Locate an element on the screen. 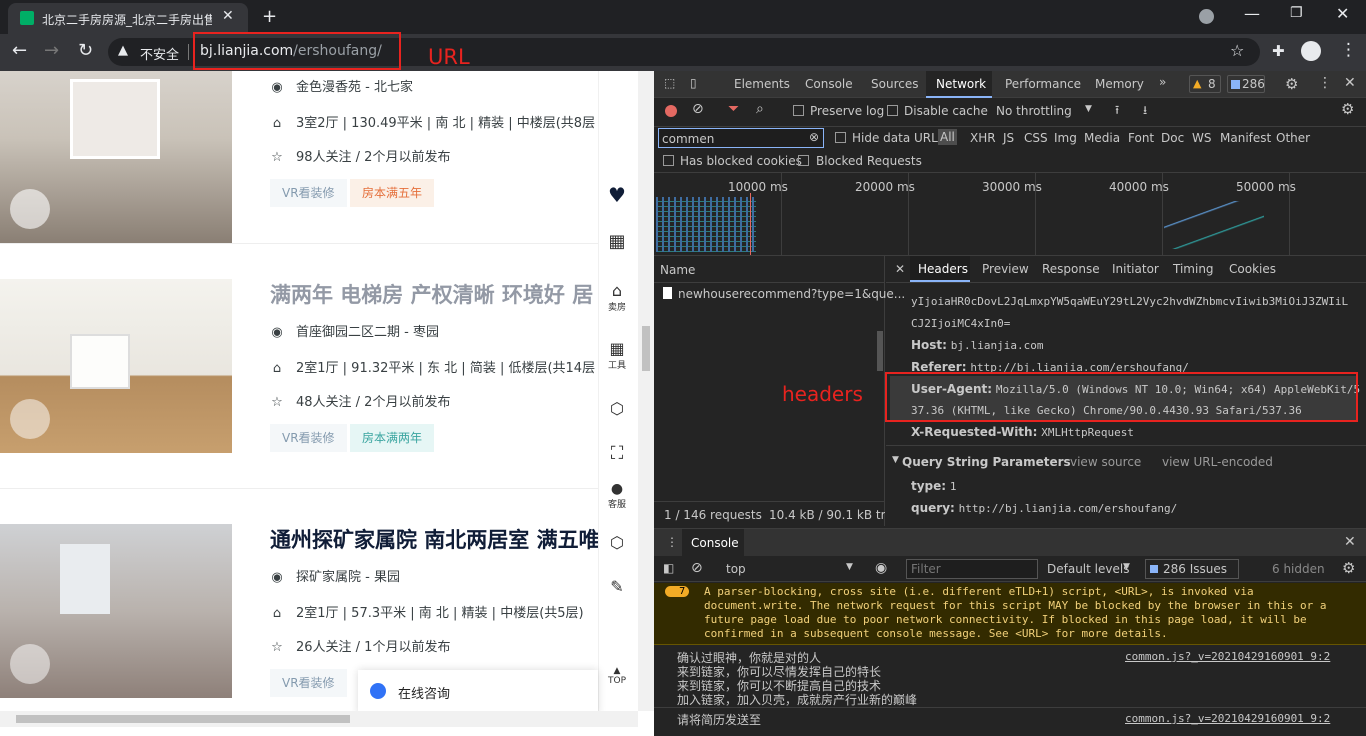 This screenshot has height=736, width=1366. forward-button: → is located at coordinates (51, 50).